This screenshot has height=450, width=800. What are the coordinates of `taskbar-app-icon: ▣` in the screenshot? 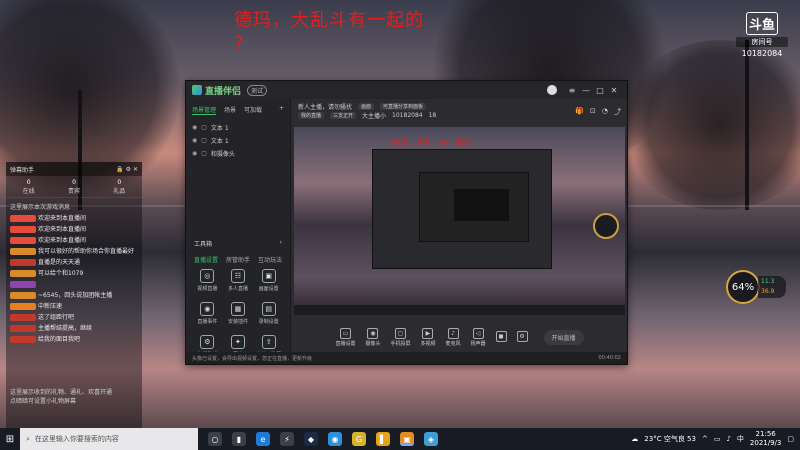 It's located at (407, 439).